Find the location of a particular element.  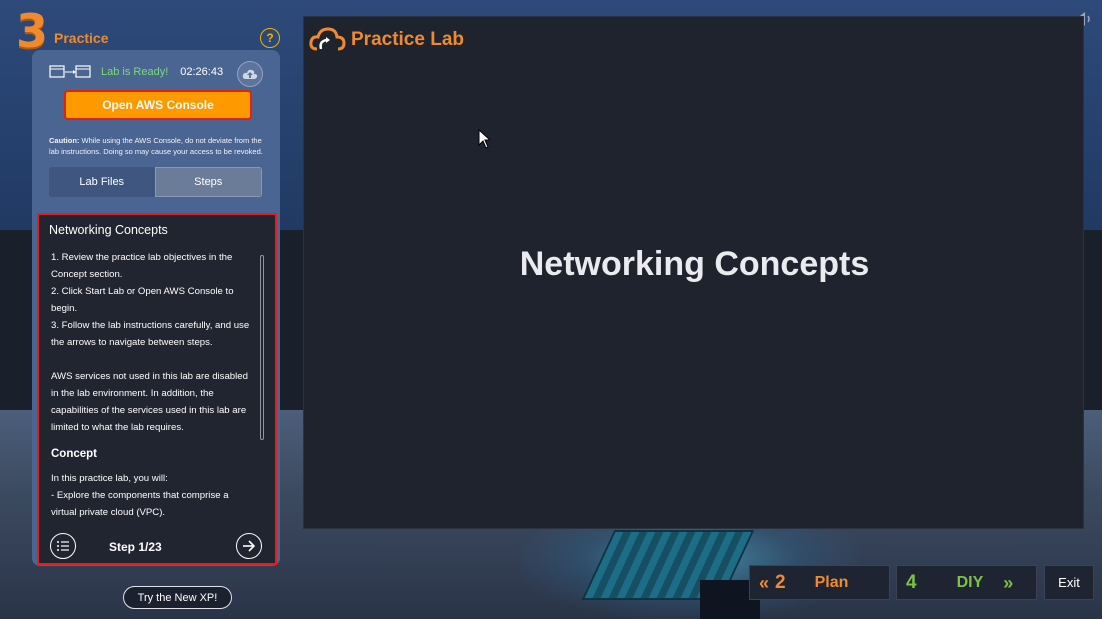

lab-tabs: Lab Files Steps is located at coordinates (155, 182).